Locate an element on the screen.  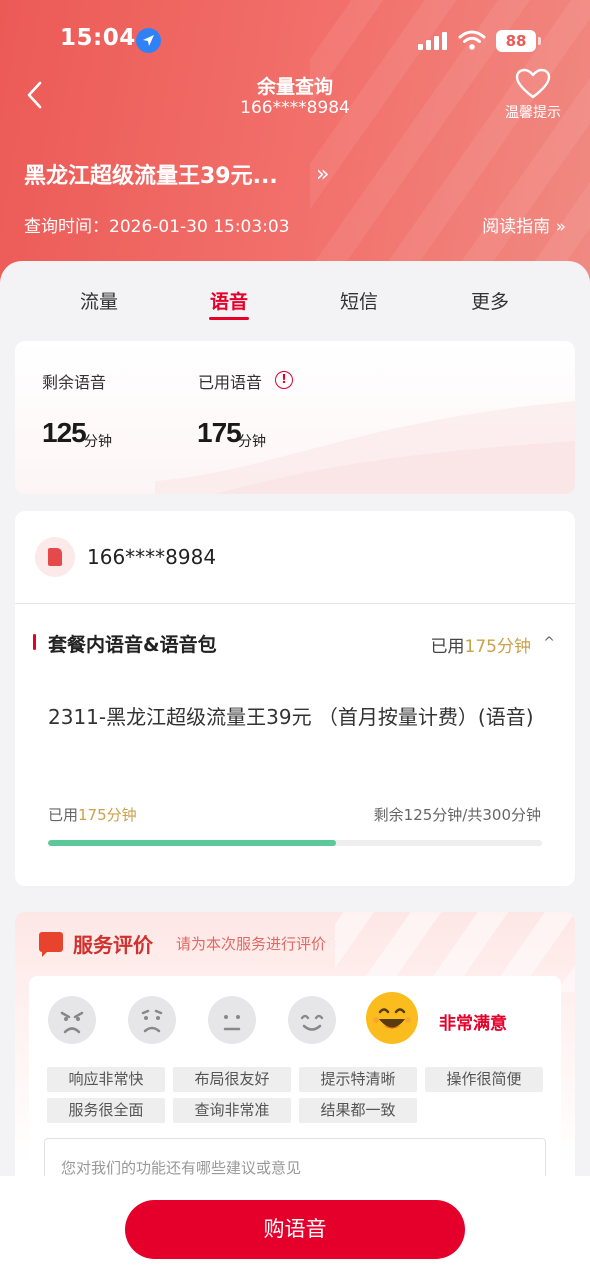
divider is located at coordinates (295, 603).